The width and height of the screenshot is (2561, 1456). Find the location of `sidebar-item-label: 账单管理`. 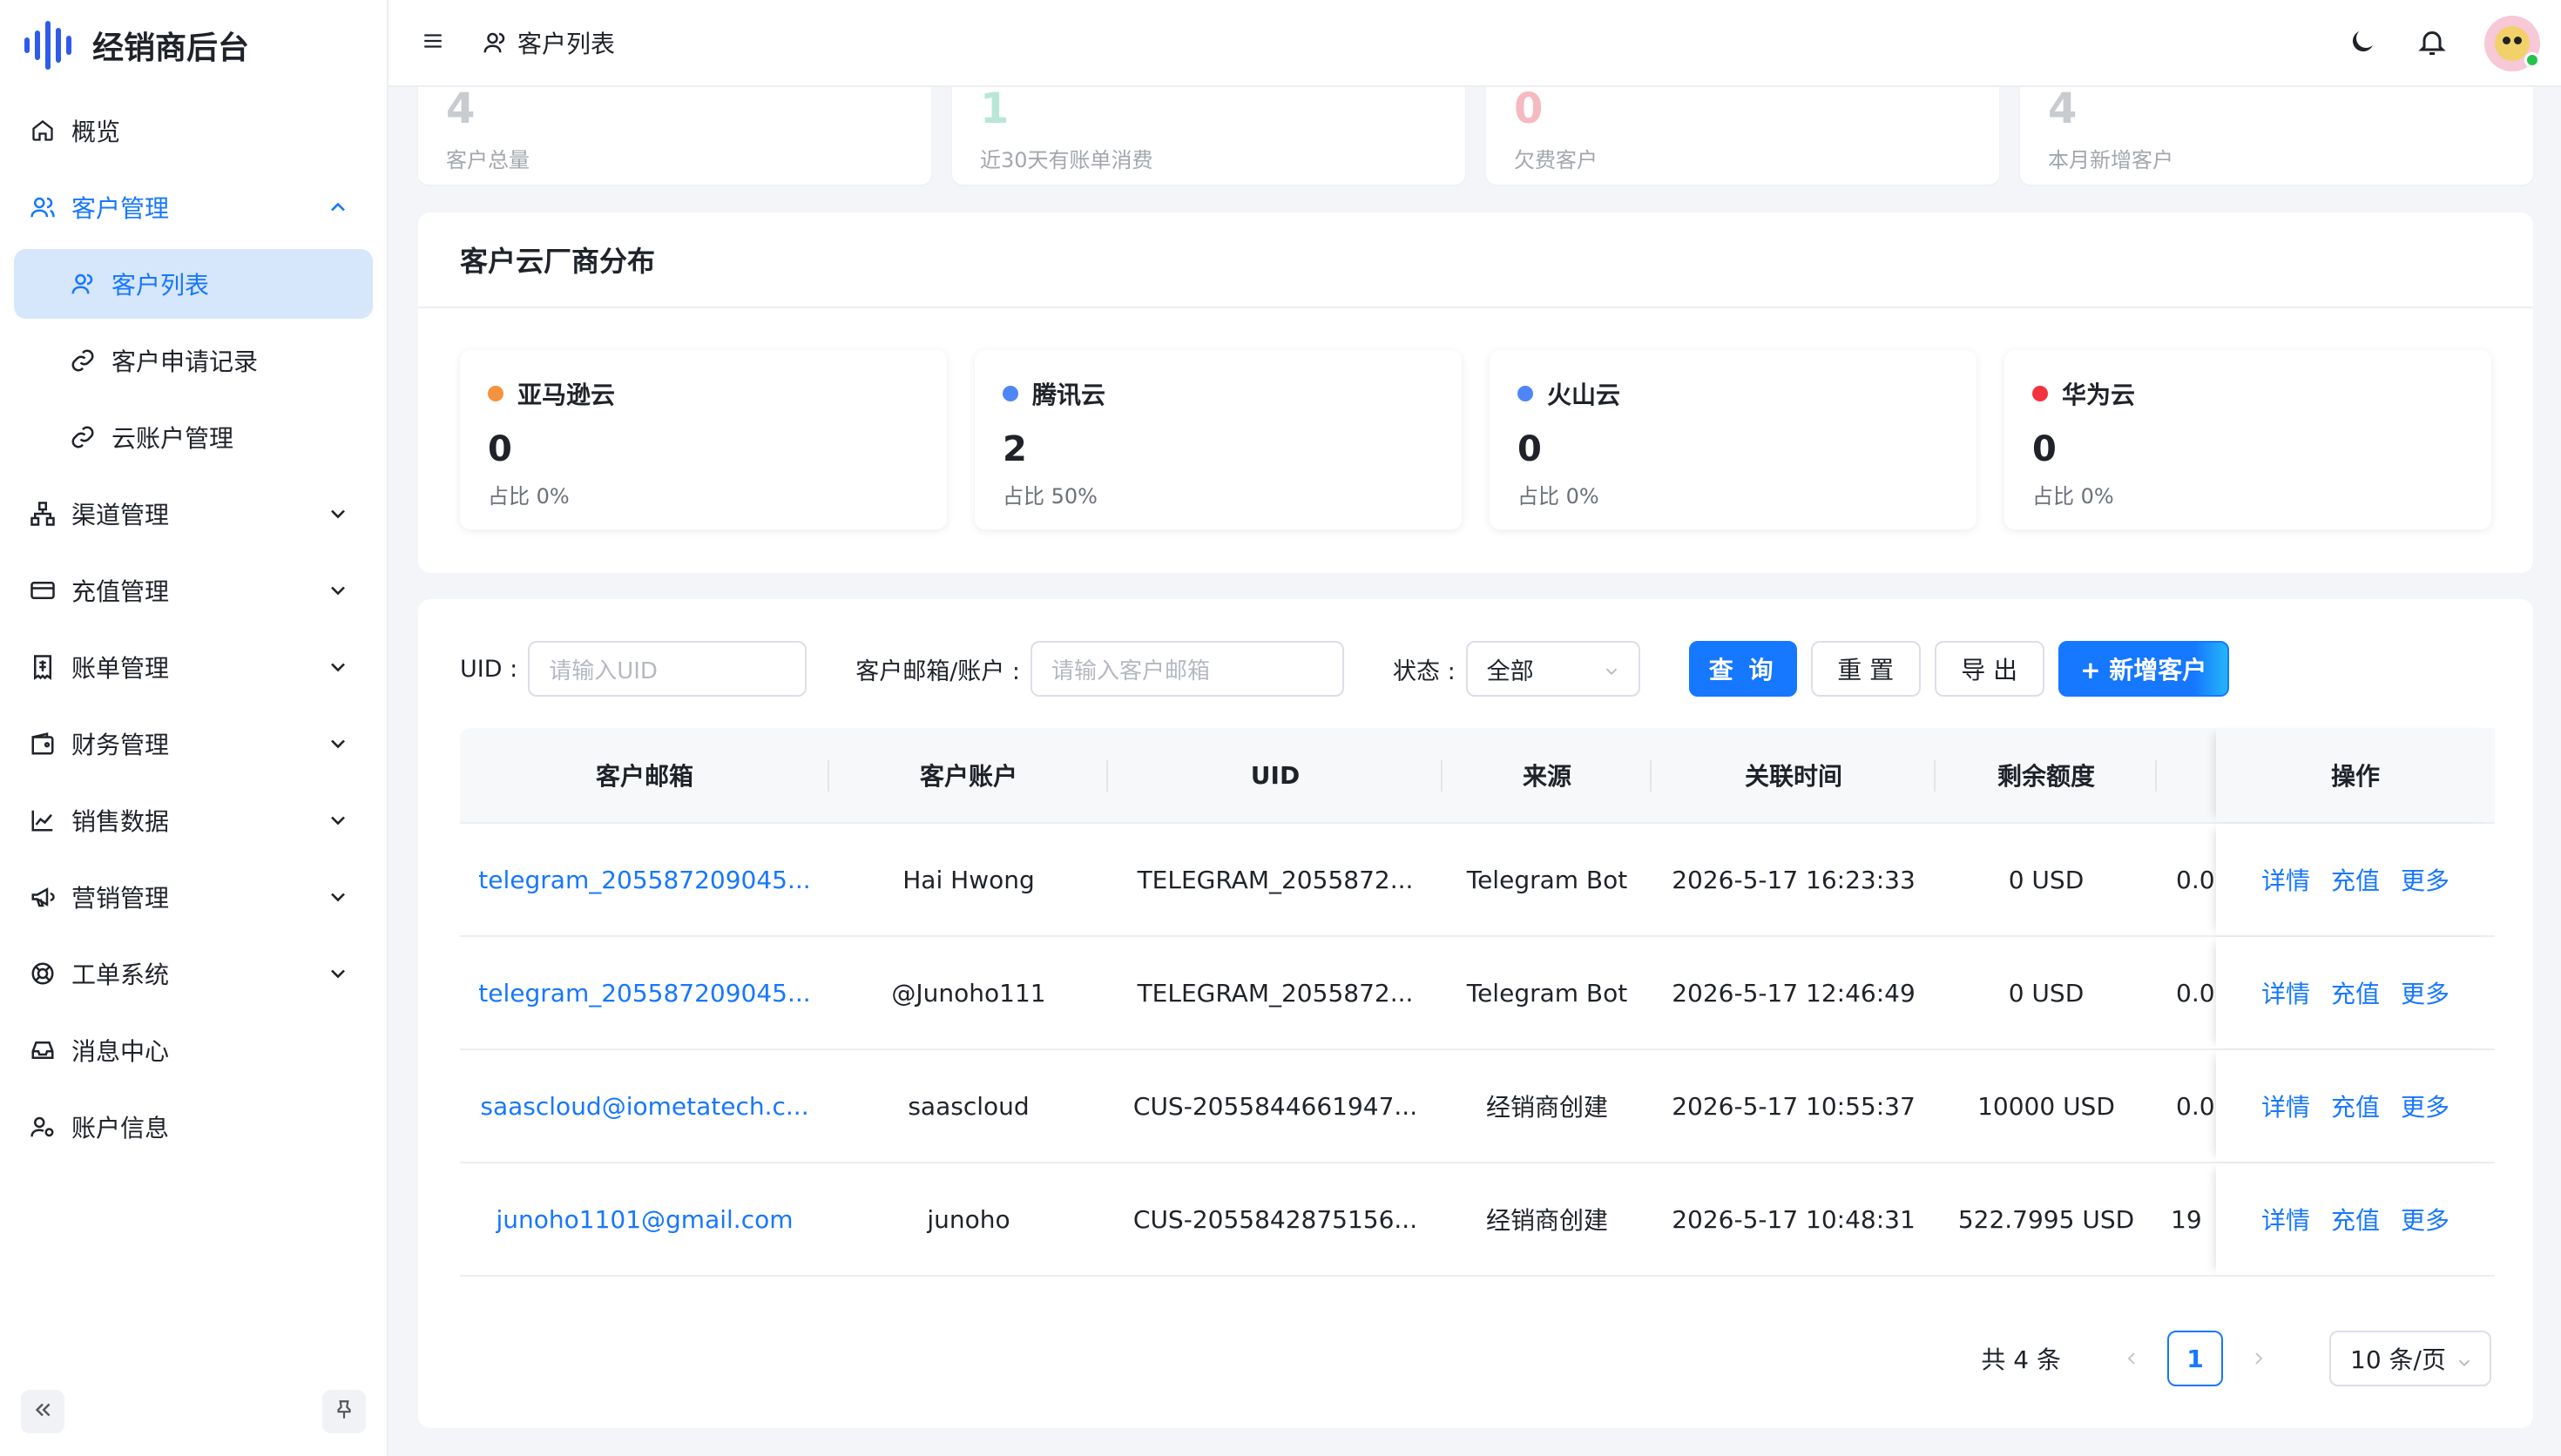

sidebar-item-label: 账单管理 is located at coordinates (120, 668).